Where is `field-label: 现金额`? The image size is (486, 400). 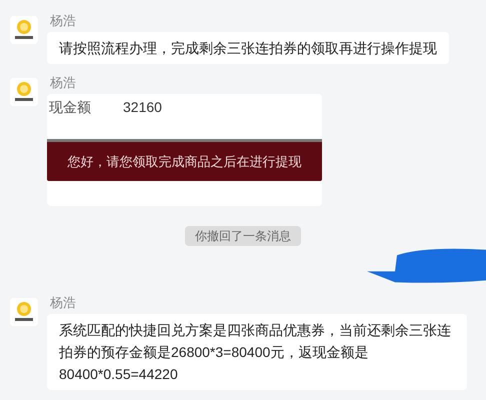
field-label: 现金额 is located at coordinates (70, 107).